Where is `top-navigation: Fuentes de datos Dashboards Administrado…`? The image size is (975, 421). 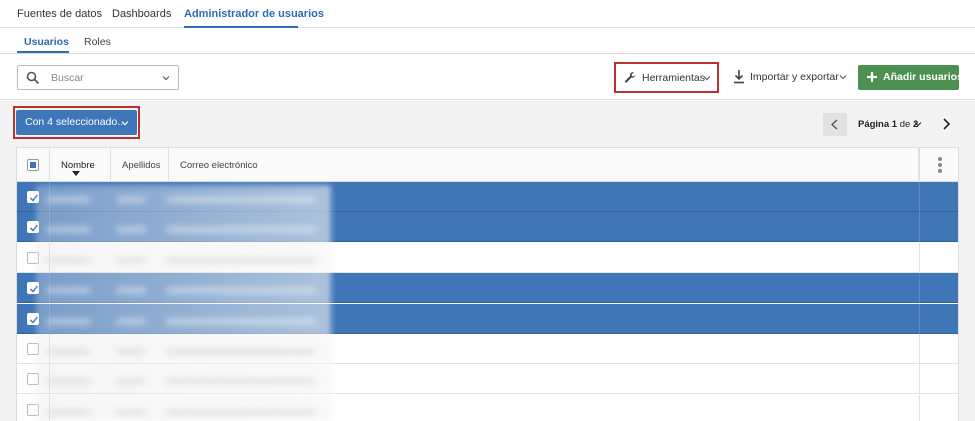
top-navigation: Fuentes de datos Dashboards Administrado… is located at coordinates (487, 14).